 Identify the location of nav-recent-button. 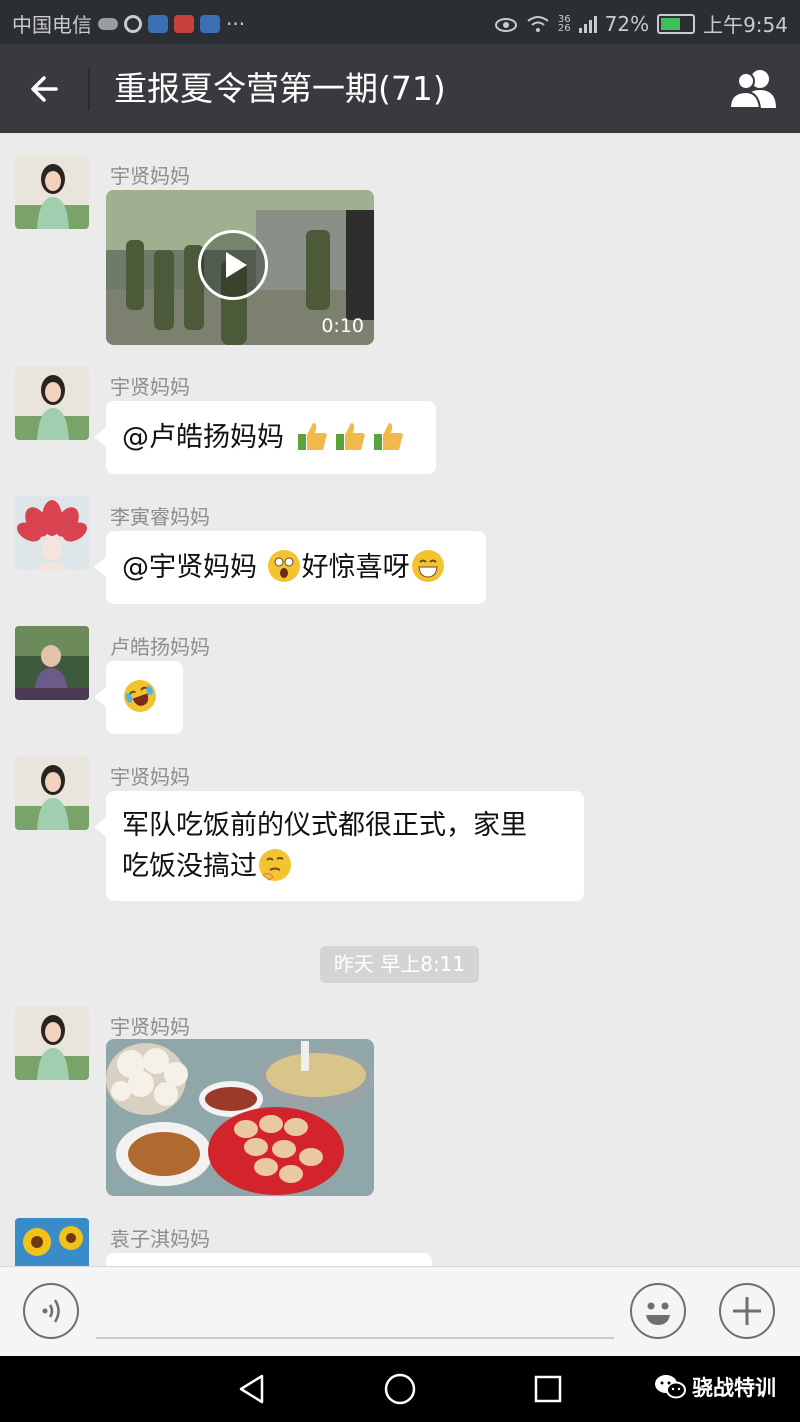
(548, 1389).